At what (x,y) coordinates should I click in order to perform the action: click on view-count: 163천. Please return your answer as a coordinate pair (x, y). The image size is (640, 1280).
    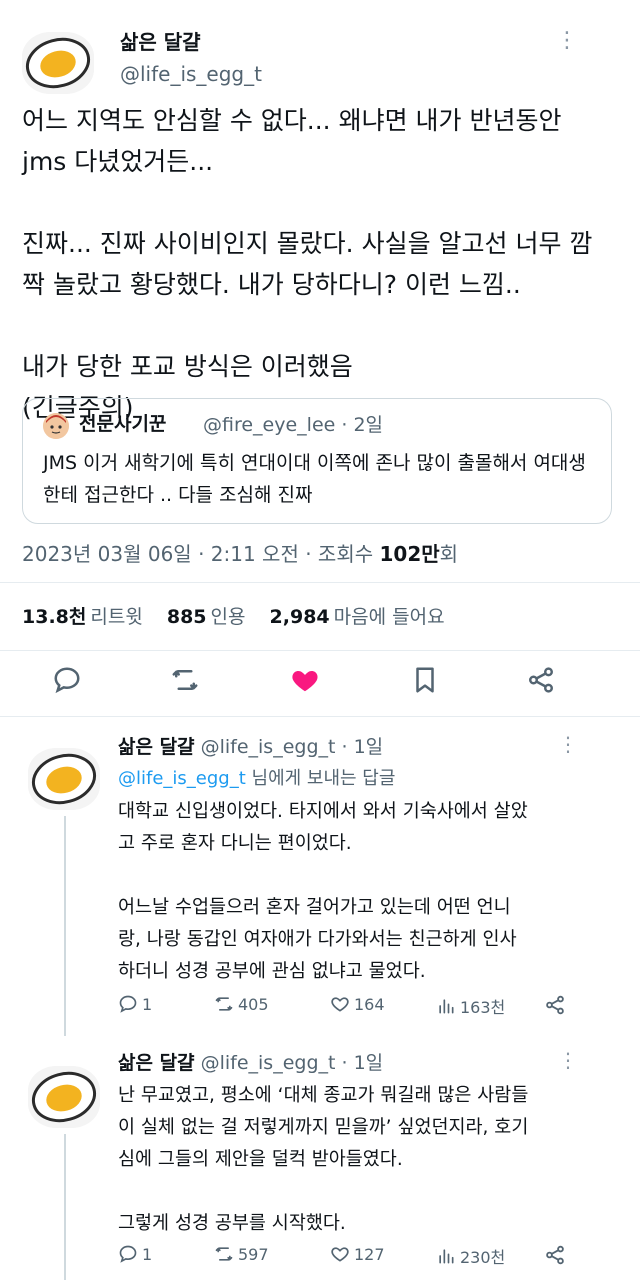
    Looking at the image, I should click on (483, 1007).